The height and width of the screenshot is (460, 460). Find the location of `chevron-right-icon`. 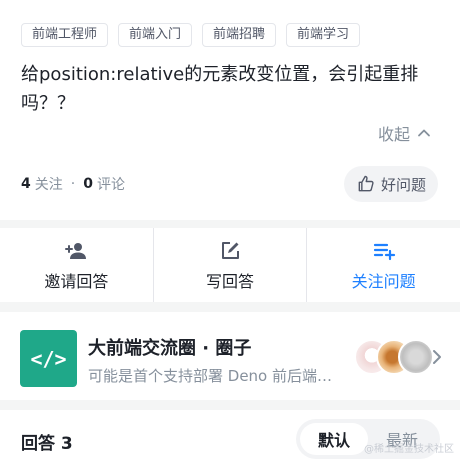

chevron-right-icon is located at coordinates (437, 357).